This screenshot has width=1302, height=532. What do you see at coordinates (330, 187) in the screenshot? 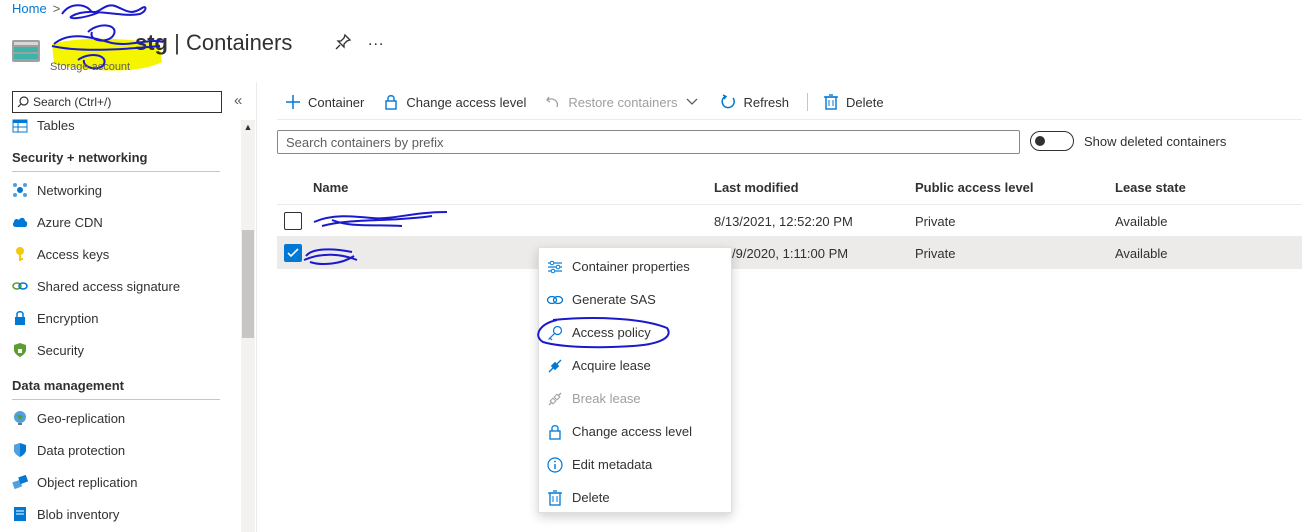
I see `column-header-name: Name` at bounding box center [330, 187].